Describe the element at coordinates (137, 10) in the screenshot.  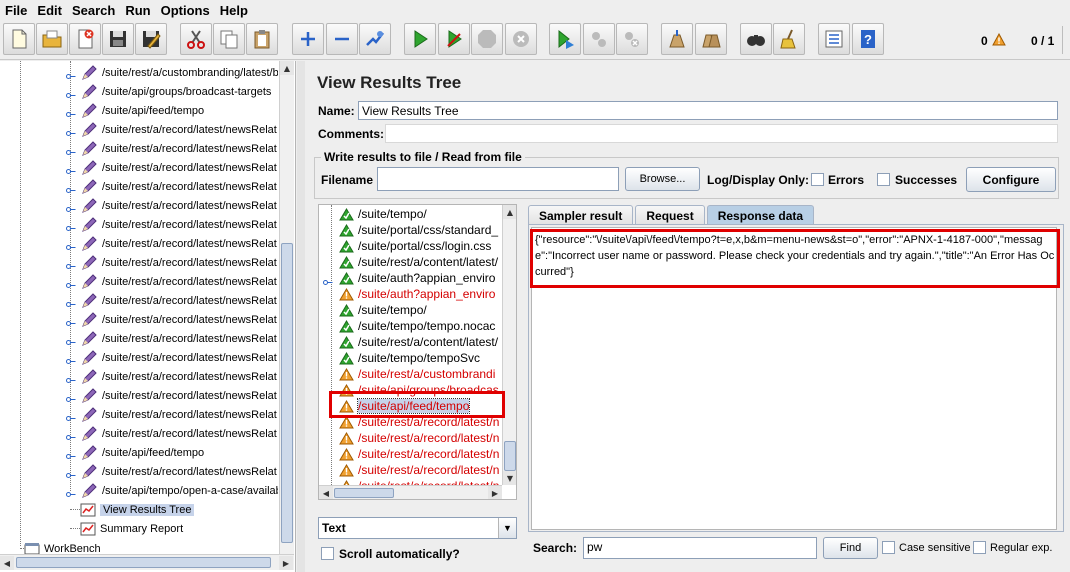
I see `menu-run: Run` at that location.